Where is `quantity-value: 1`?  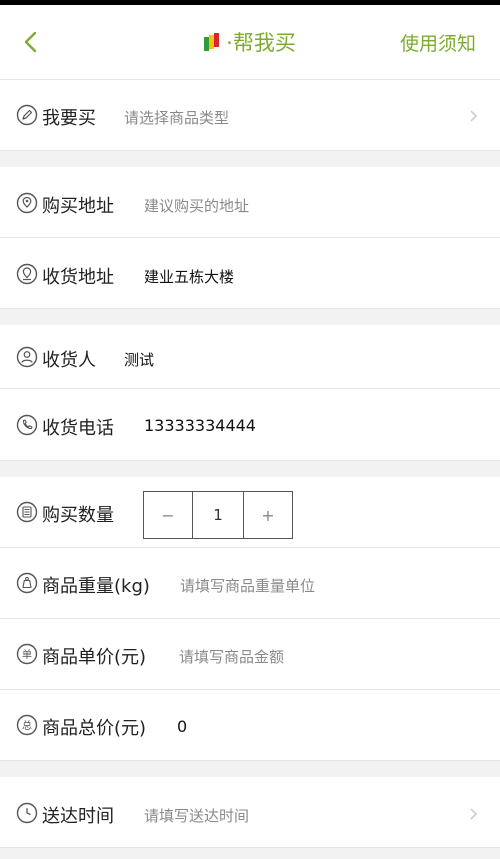
quantity-value: 1 is located at coordinates (218, 515).